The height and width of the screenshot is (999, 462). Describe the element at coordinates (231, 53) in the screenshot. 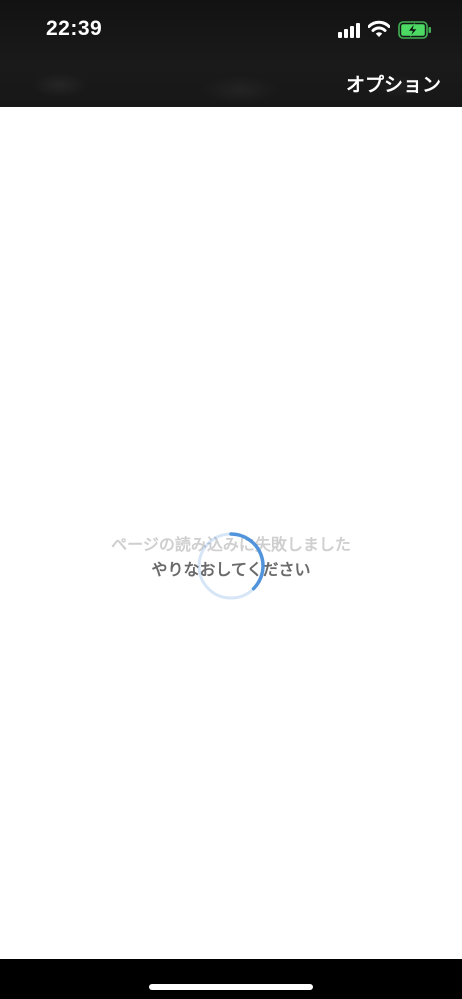

I see `header-bar: 22:39 オプション` at that location.